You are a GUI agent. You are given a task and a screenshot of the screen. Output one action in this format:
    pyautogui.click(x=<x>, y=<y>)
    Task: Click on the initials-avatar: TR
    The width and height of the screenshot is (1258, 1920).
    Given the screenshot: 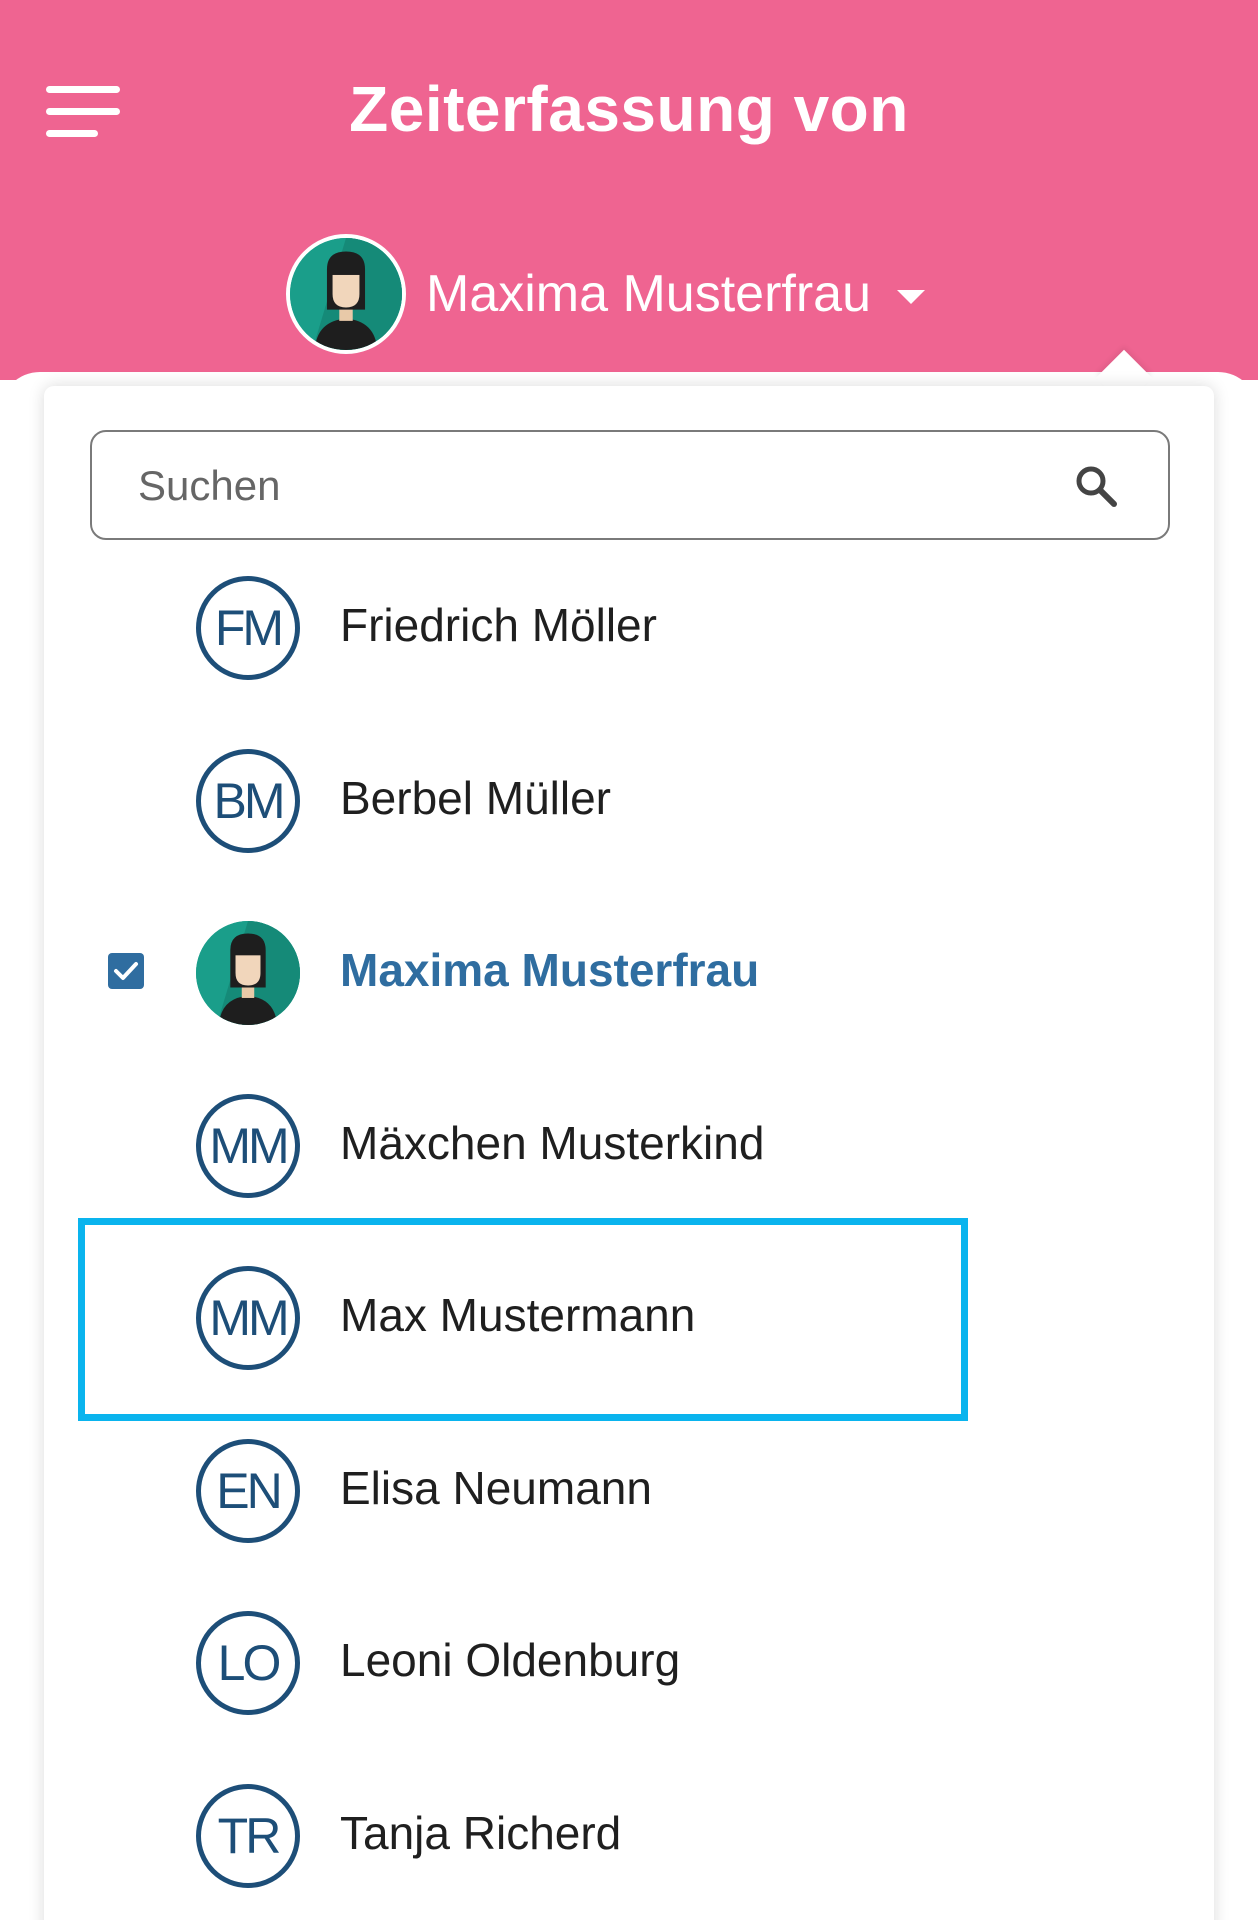 What is the action you would take?
    pyautogui.click(x=248, y=1835)
    